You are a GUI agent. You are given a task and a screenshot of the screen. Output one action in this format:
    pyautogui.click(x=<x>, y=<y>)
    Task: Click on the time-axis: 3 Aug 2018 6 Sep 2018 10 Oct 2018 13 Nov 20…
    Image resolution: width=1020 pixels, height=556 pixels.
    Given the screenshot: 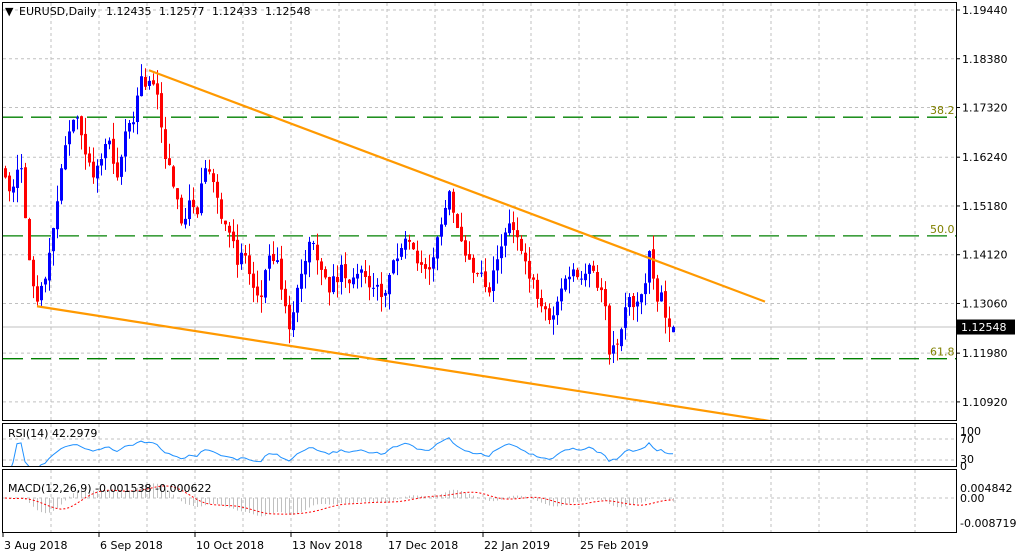 What is the action you would take?
    pyautogui.click(x=325, y=542)
    